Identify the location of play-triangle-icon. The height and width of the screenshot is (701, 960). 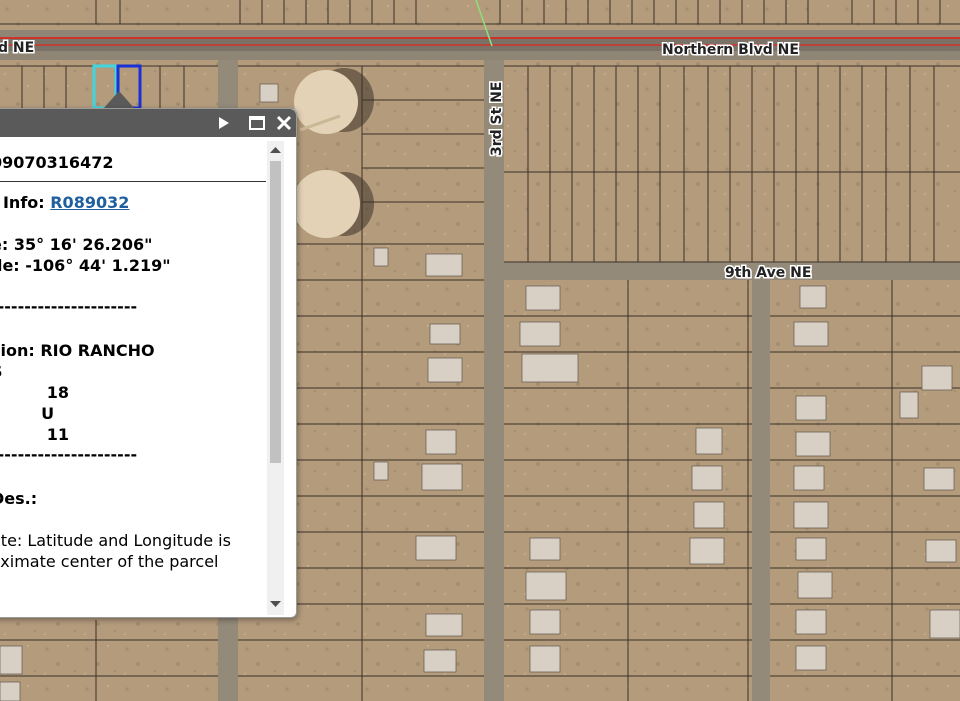
(223, 123).